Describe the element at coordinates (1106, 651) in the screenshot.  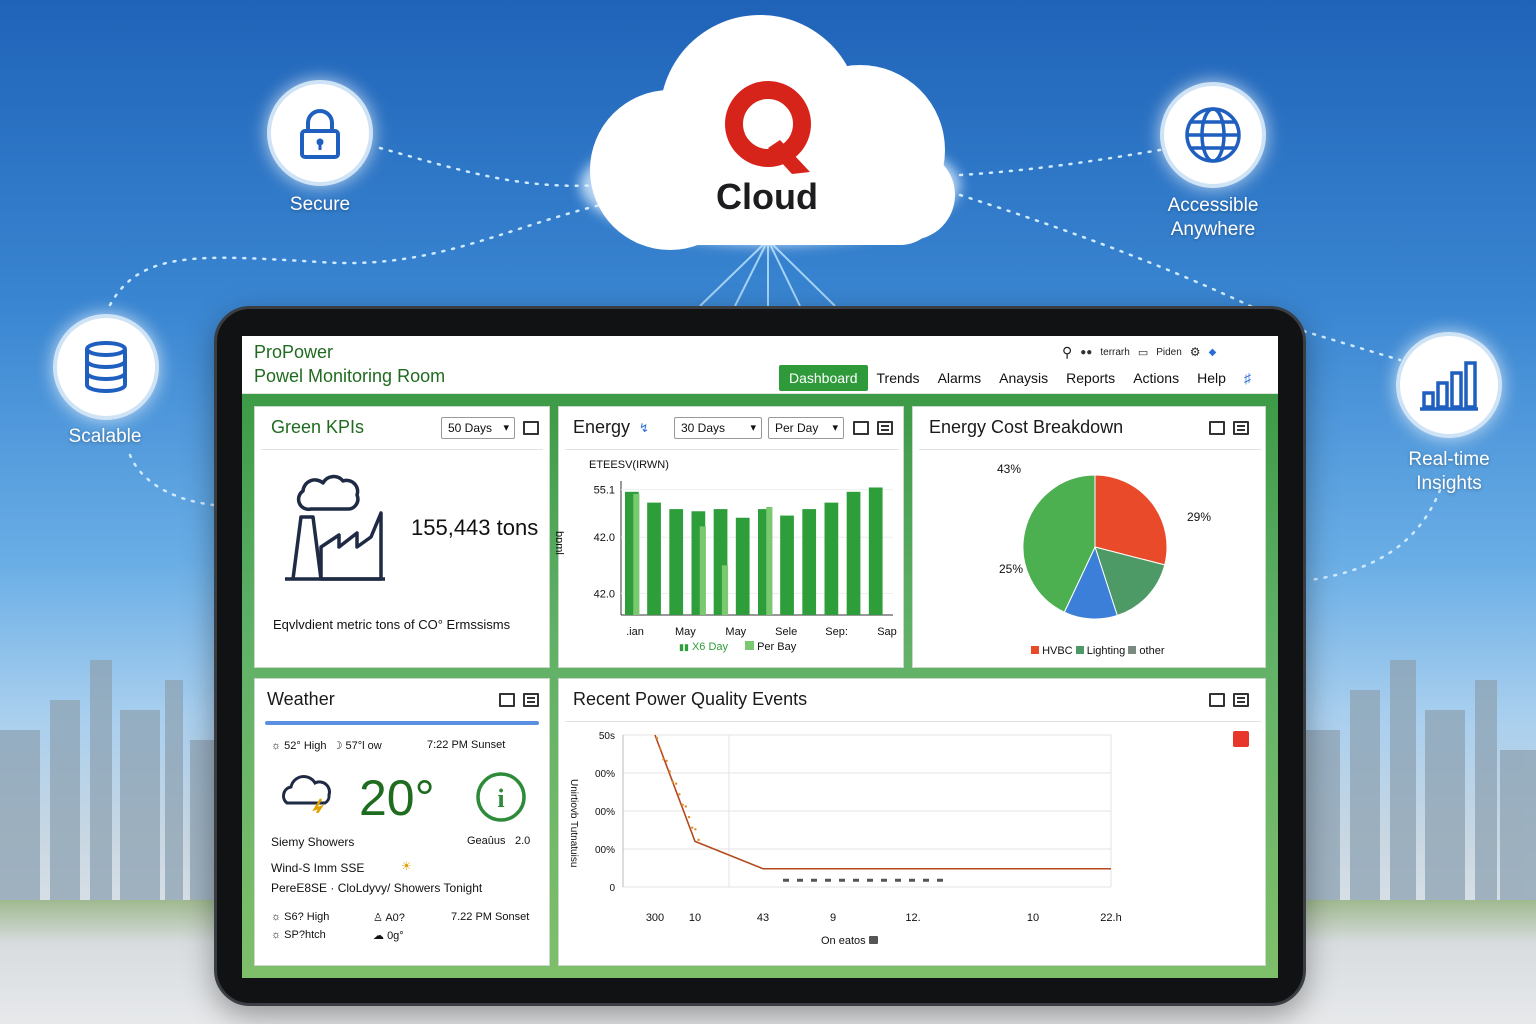
I see `cost-legend-lighting: Lighting` at that location.